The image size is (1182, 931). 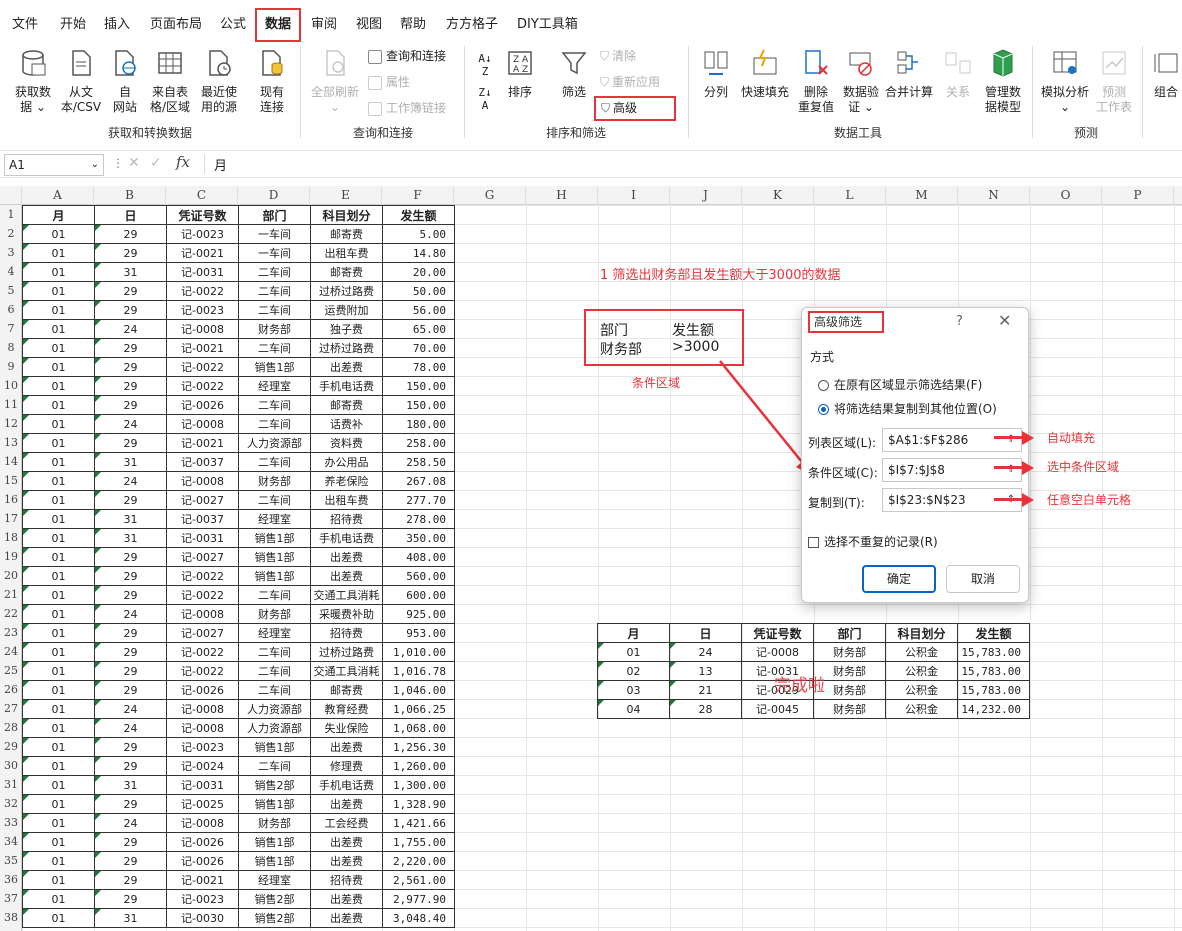 What do you see at coordinates (346, 481) in the screenshot?
I see `table-cell: 养老保险` at bounding box center [346, 481].